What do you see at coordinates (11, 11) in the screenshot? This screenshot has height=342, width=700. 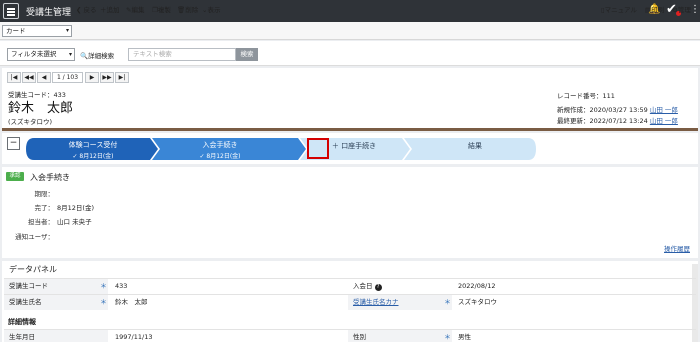 I see `menu-icon` at bounding box center [11, 11].